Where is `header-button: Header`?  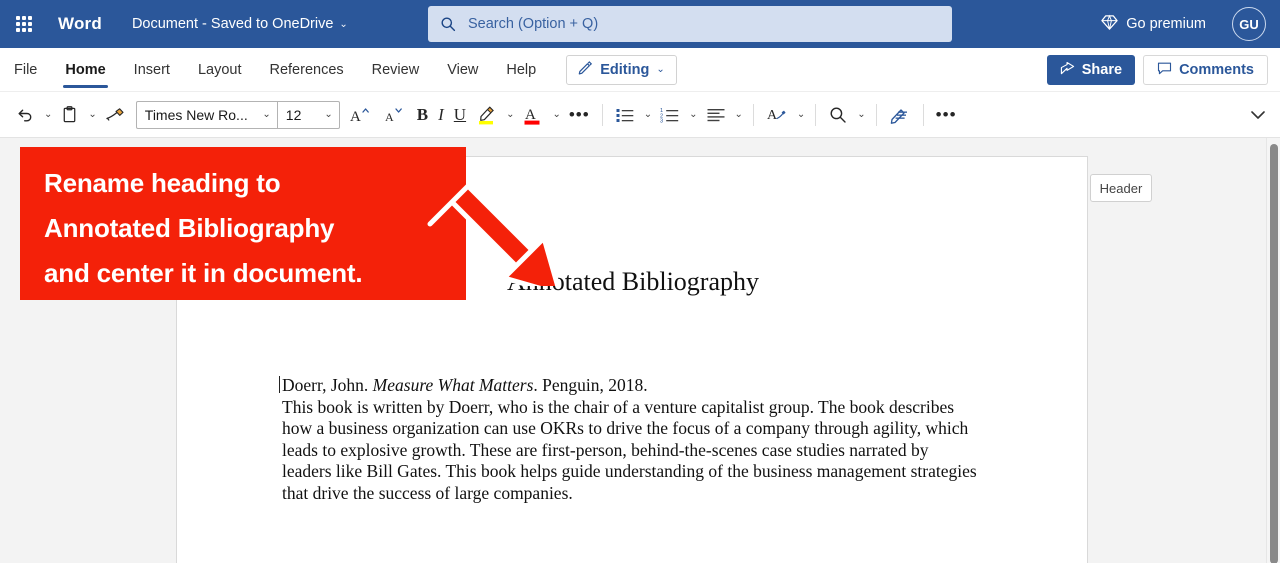 header-button: Header is located at coordinates (1121, 188).